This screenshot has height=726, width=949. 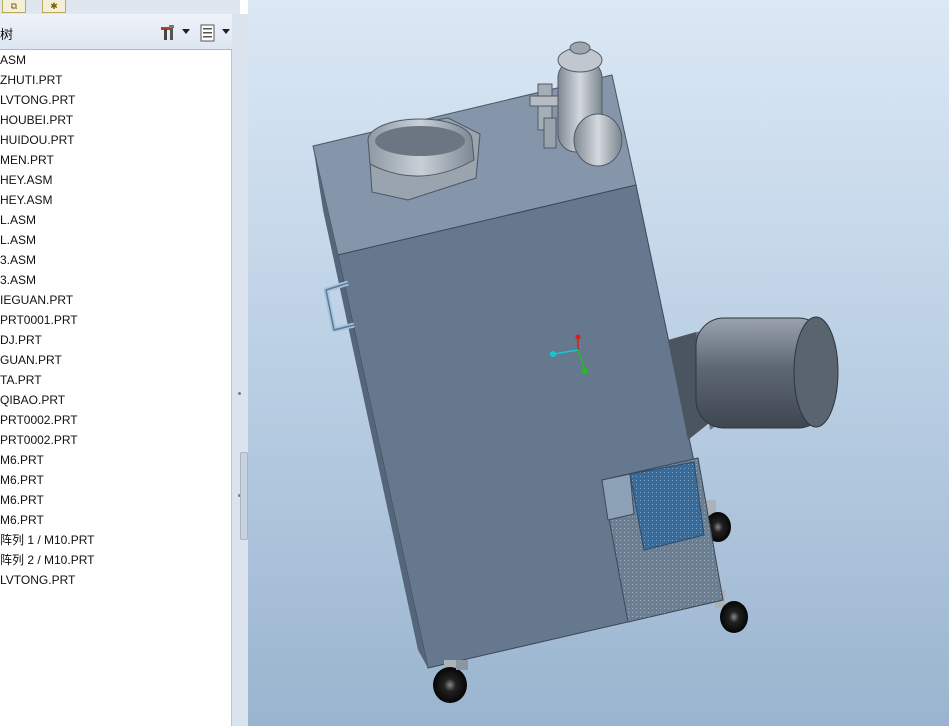 What do you see at coordinates (115, 120) in the screenshot?
I see `tree-item: HOUBEI.PRT` at bounding box center [115, 120].